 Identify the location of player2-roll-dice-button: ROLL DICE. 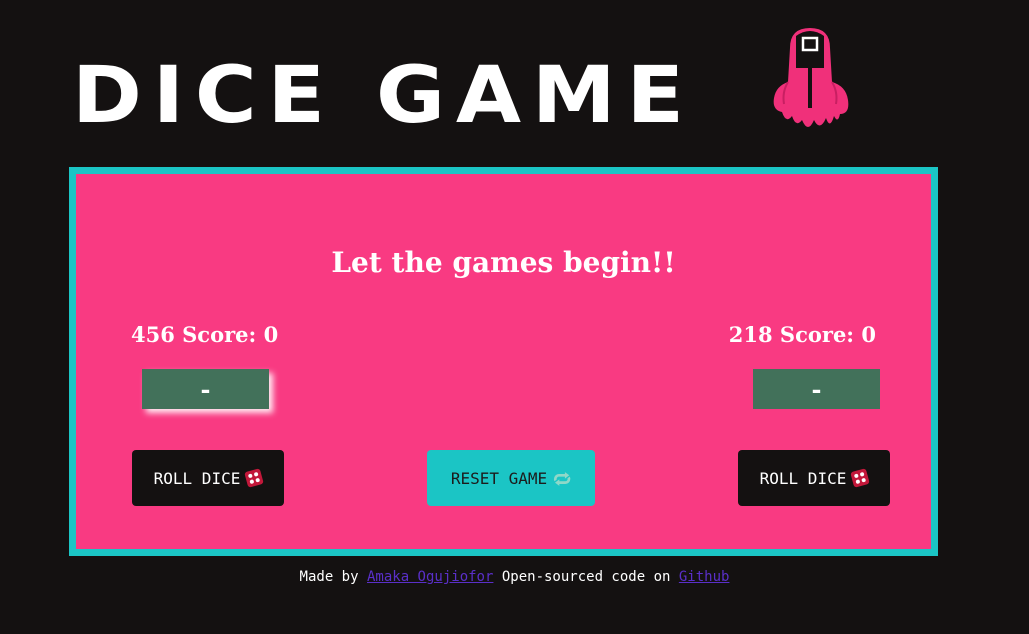
(814, 478).